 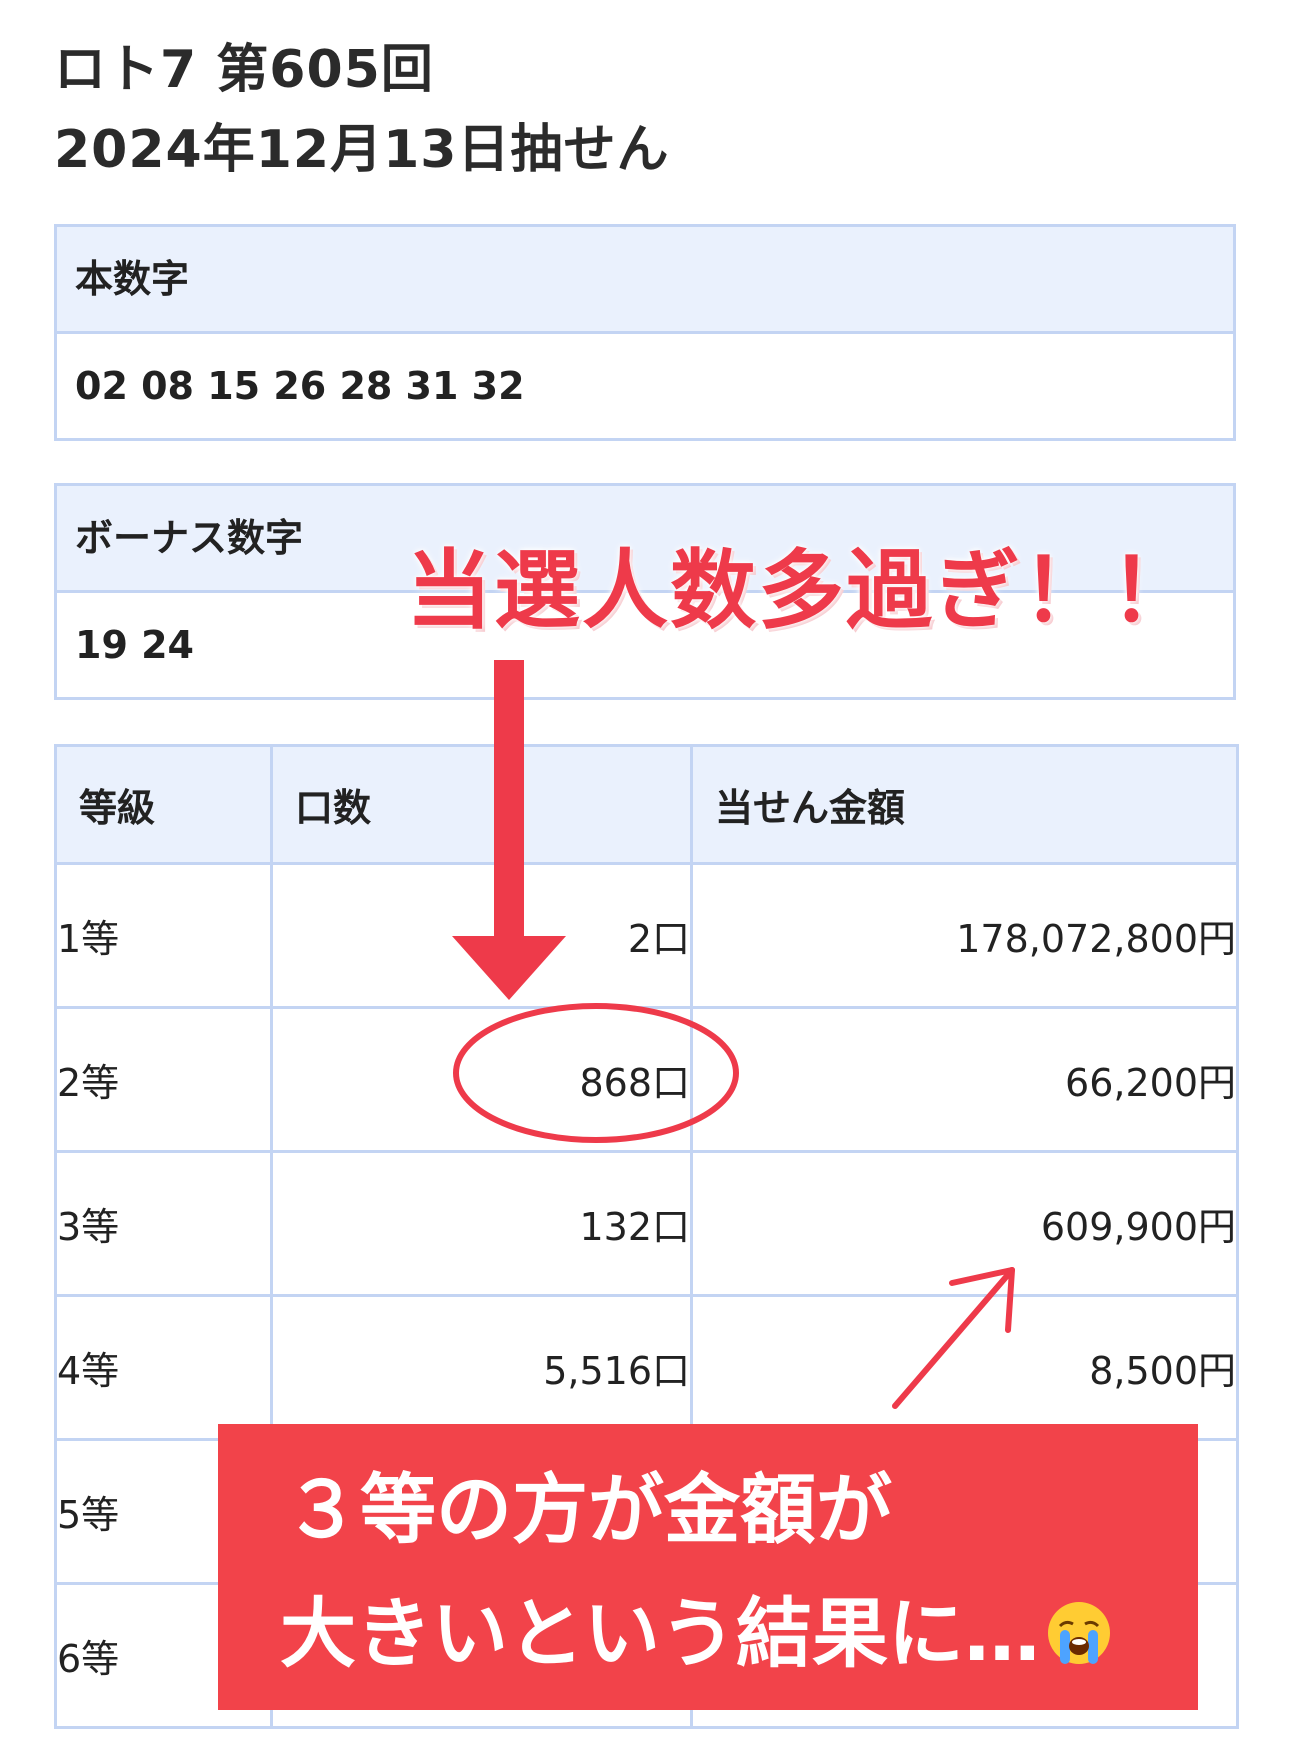 I want to click on down-arrow-icon, so click(x=509, y=830).